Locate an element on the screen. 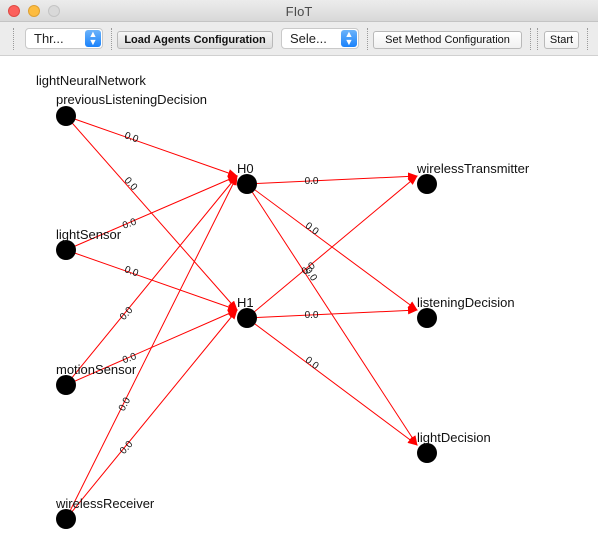 Image resolution: width=598 pixels, height=539 pixels. edge-wireless-receiver-to-h1 is located at coordinates (151, 414).